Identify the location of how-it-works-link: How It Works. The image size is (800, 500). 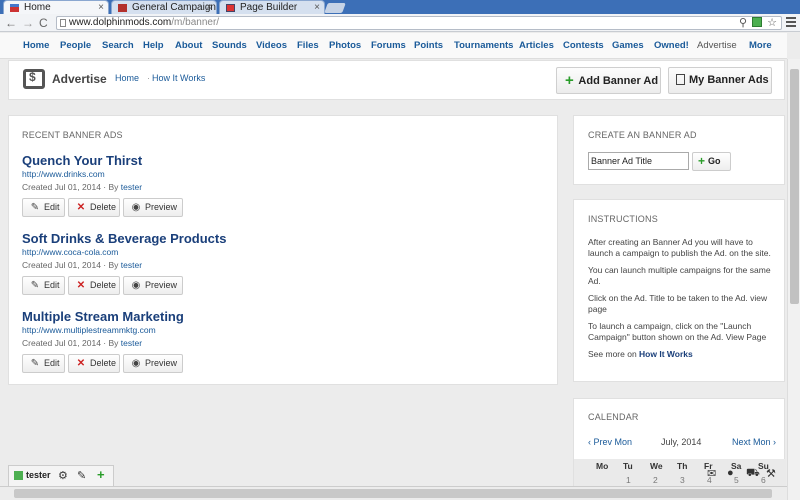
(666, 354).